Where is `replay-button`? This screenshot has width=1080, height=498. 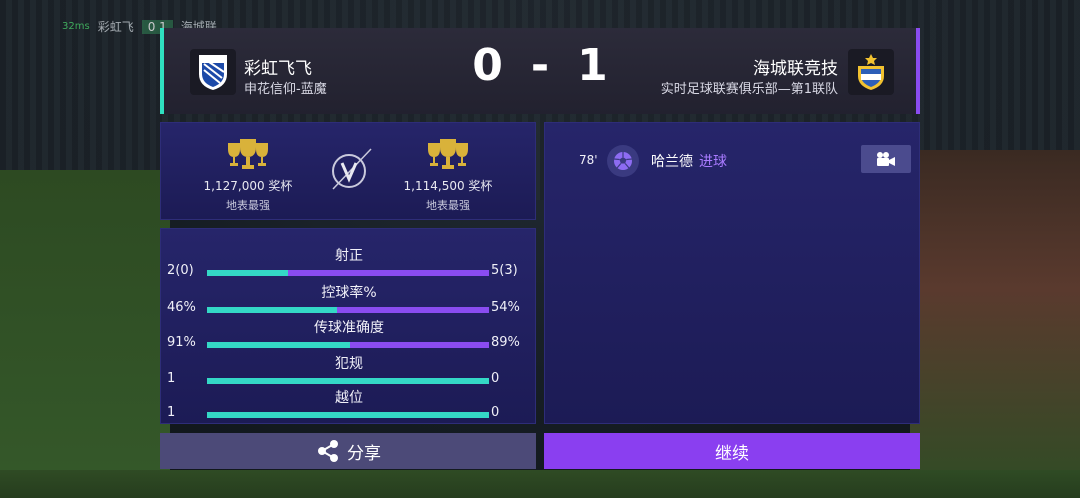 replay-button is located at coordinates (886, 159).